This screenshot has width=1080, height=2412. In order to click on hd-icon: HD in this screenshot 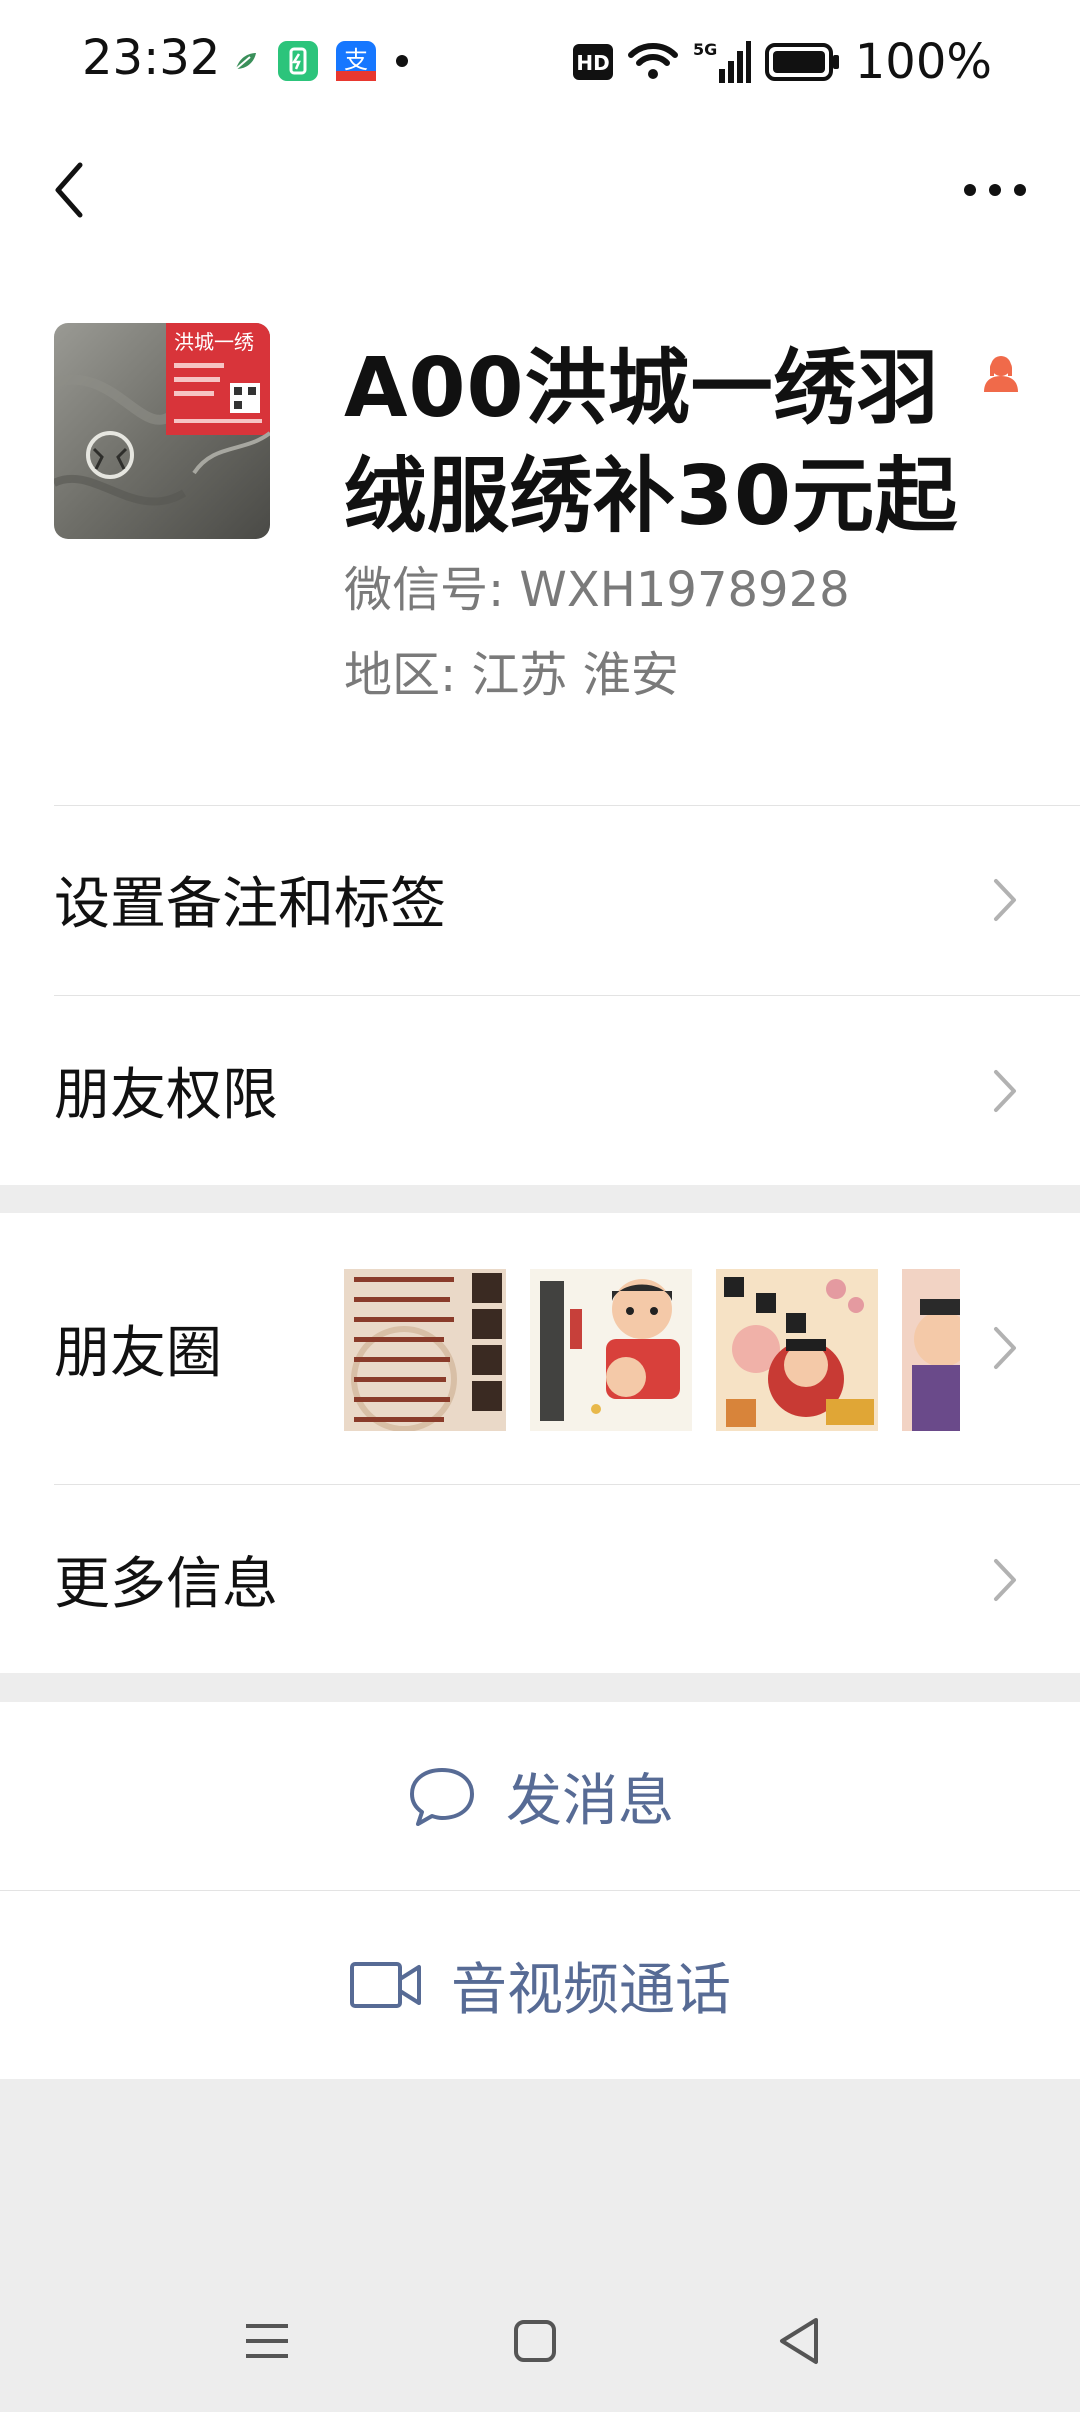, I will do `click(592, 62)`.